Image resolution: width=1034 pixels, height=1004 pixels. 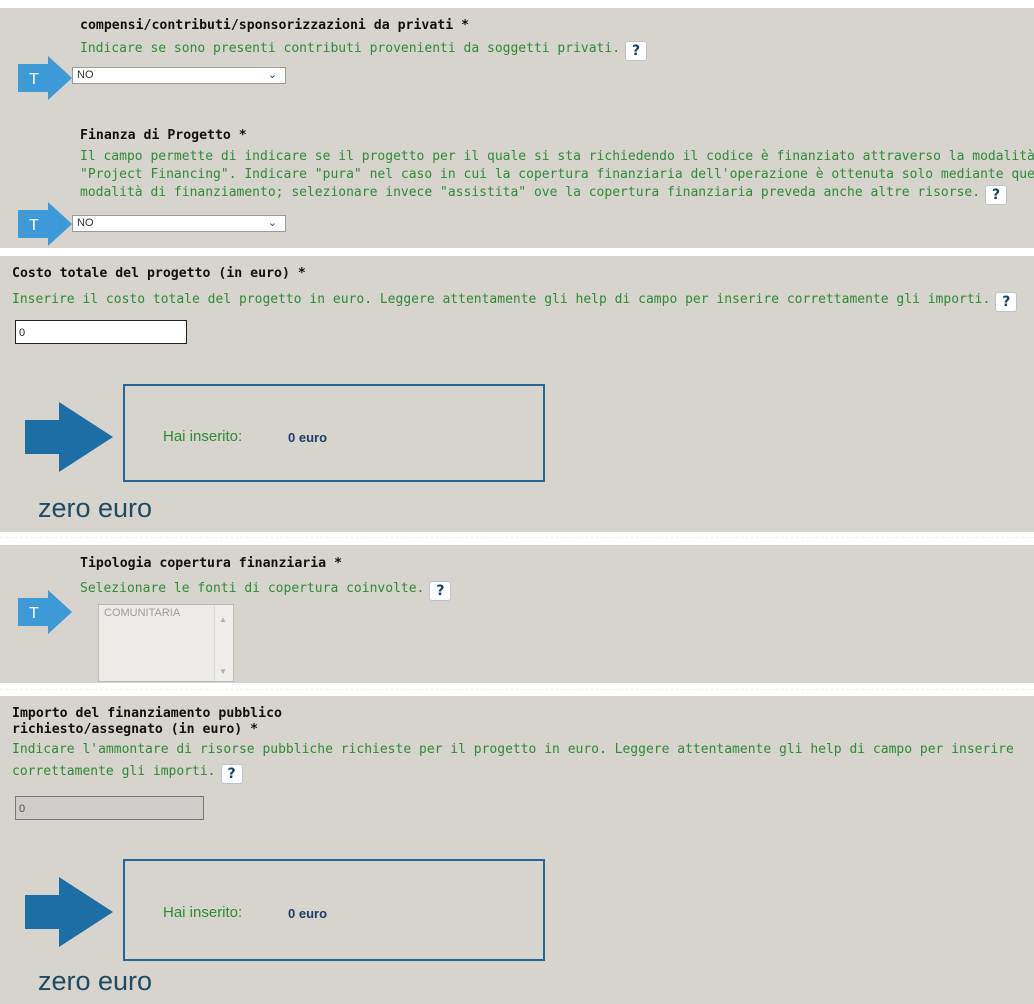 I want to click on scroll-up-icon: ▲, so click(x=223, y=619).